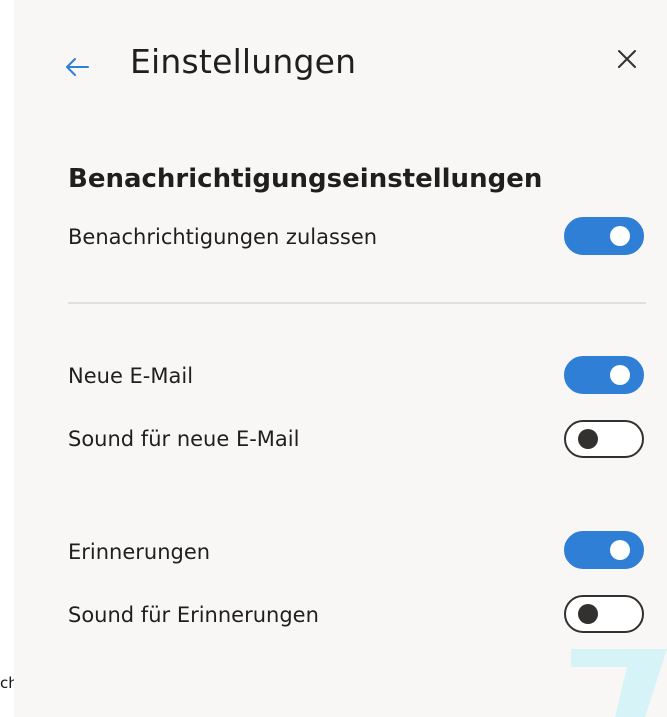  I want to click on allow-notifications-toggle, so click(604, 236).